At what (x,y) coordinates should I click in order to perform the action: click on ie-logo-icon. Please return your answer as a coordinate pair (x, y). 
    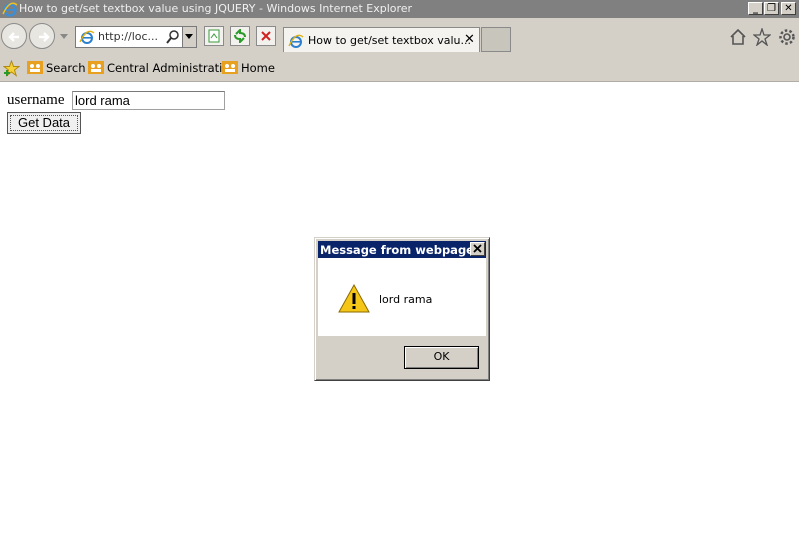
    Looking at the image, I should click on (10, 9).